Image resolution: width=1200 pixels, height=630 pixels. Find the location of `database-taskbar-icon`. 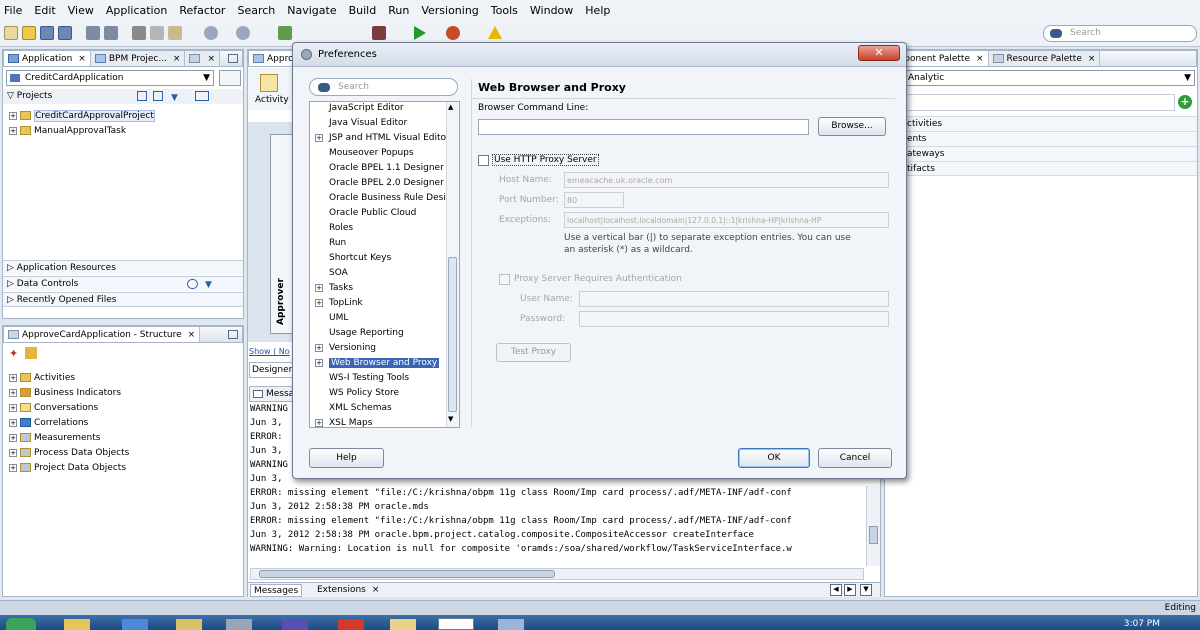

database-taskbar-icon is located at coordinates (239, 624).